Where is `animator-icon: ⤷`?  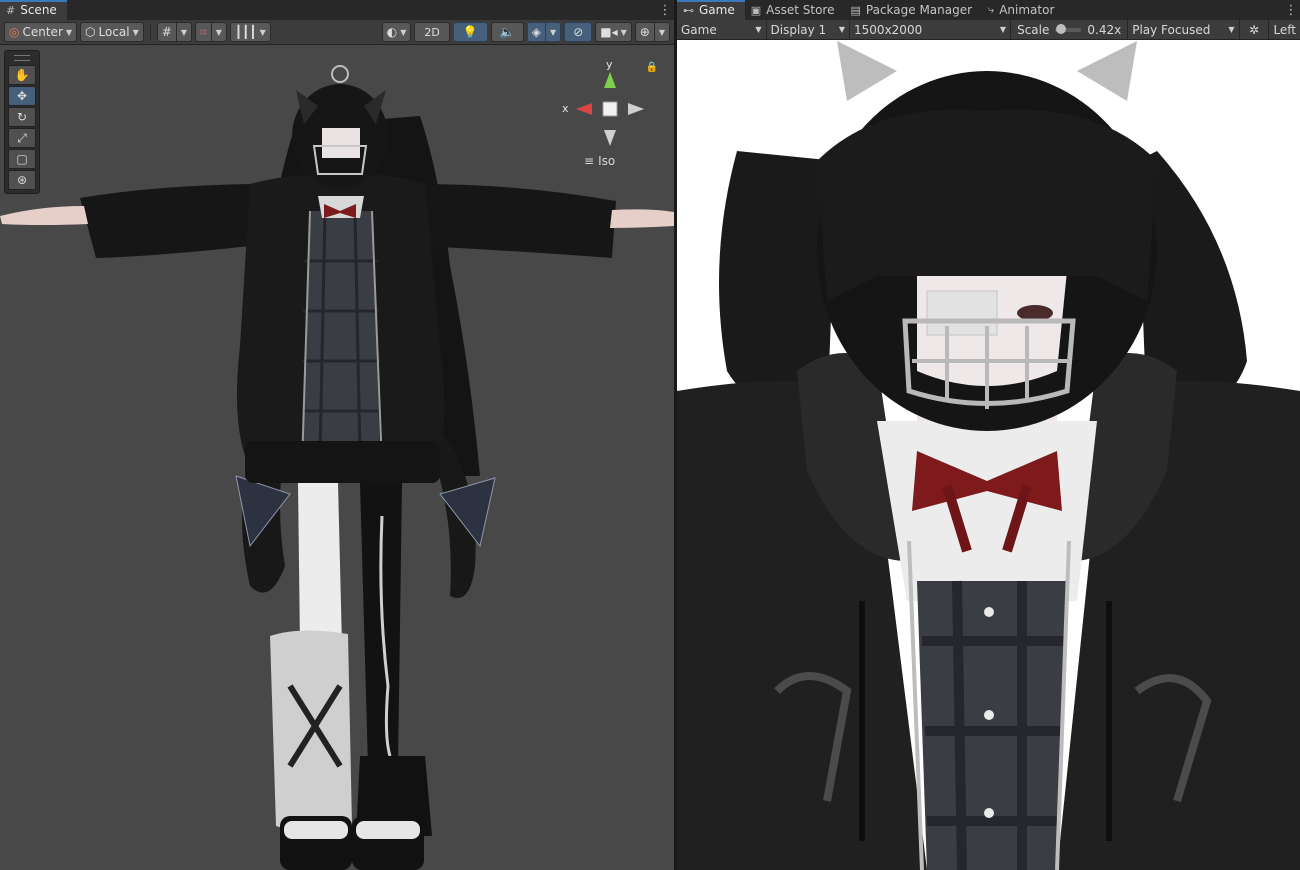
animator-icon: ⤷ is located at coordinates (991, 9).